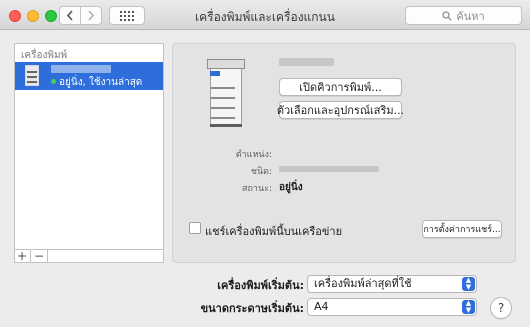  Describe the element at coordinates (89, 256) in the screenshot. I see `list-footer: + −` at that location.